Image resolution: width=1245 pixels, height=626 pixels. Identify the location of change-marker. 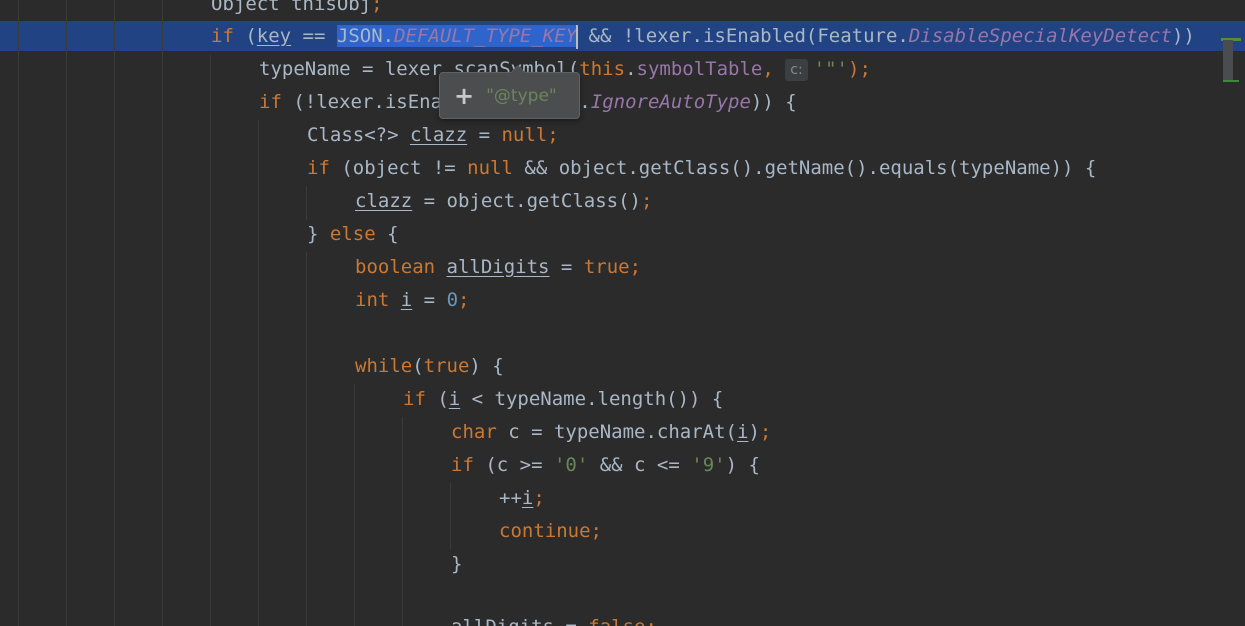
(1231, 81).